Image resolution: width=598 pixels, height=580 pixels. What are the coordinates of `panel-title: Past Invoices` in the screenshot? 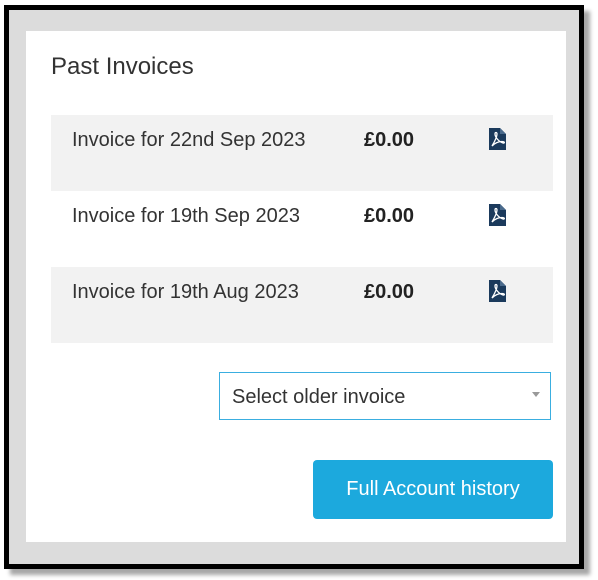 It's located at (122, 66).